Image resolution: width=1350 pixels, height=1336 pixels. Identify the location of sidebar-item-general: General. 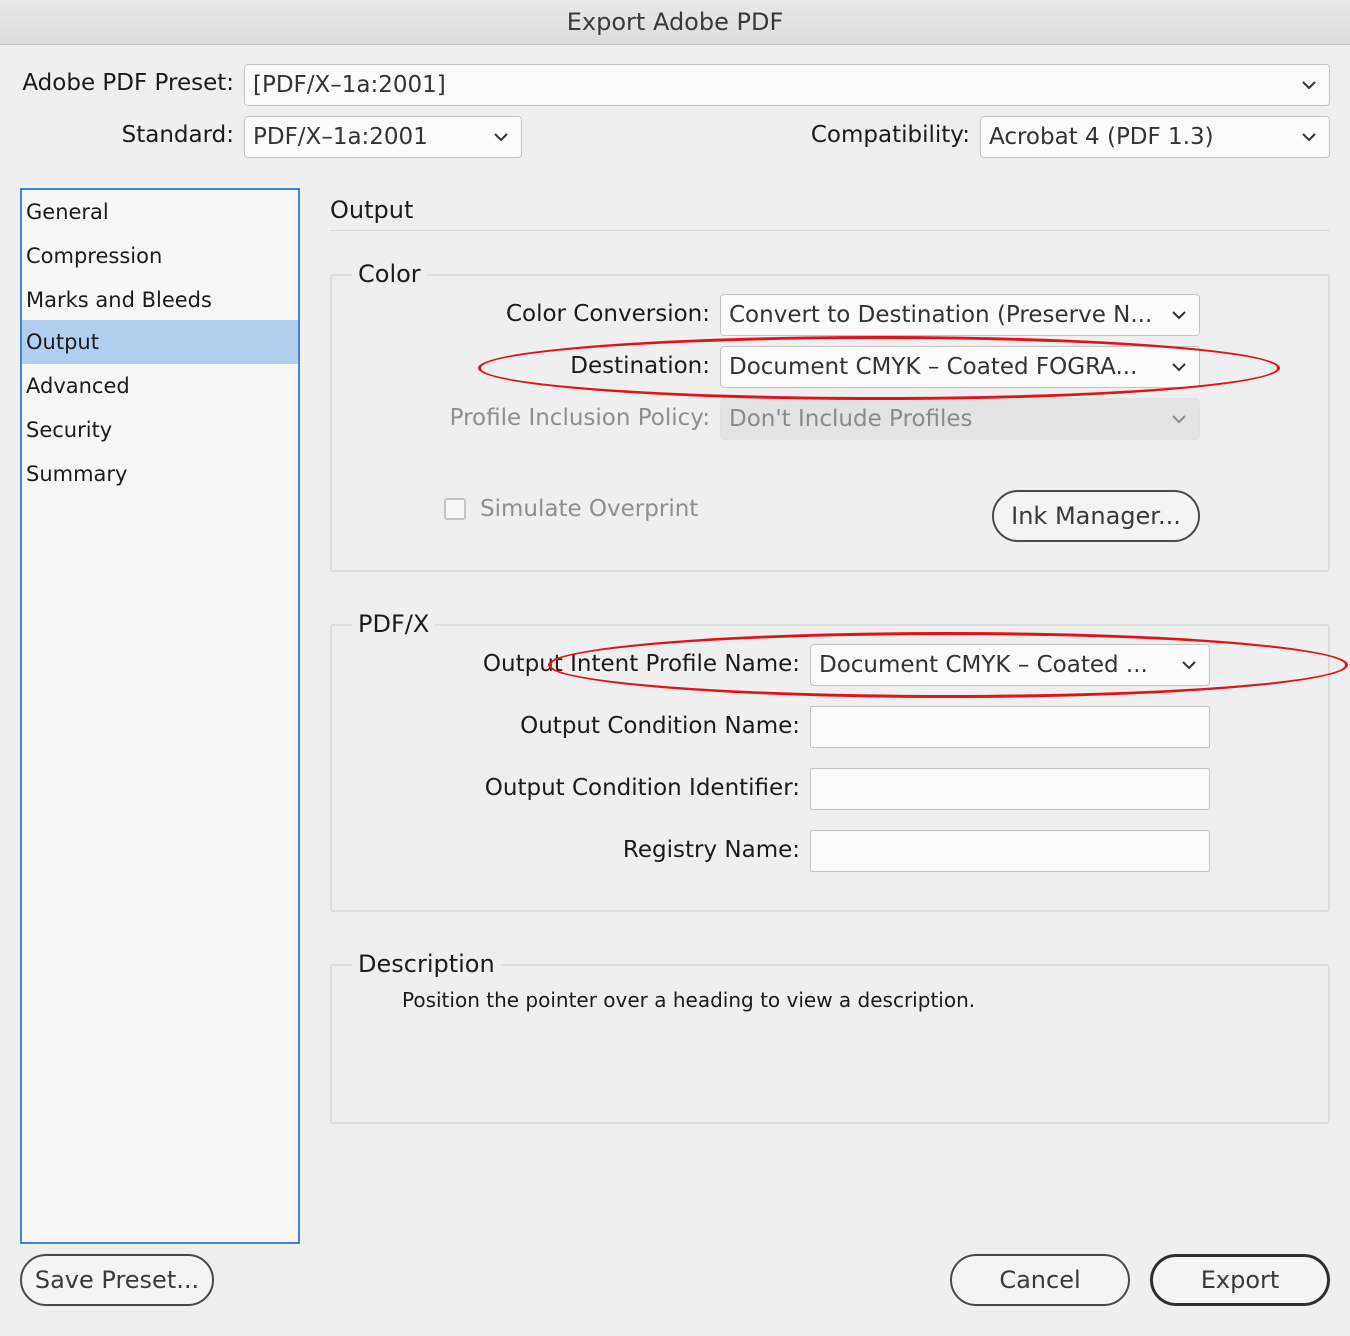
(160, 212).